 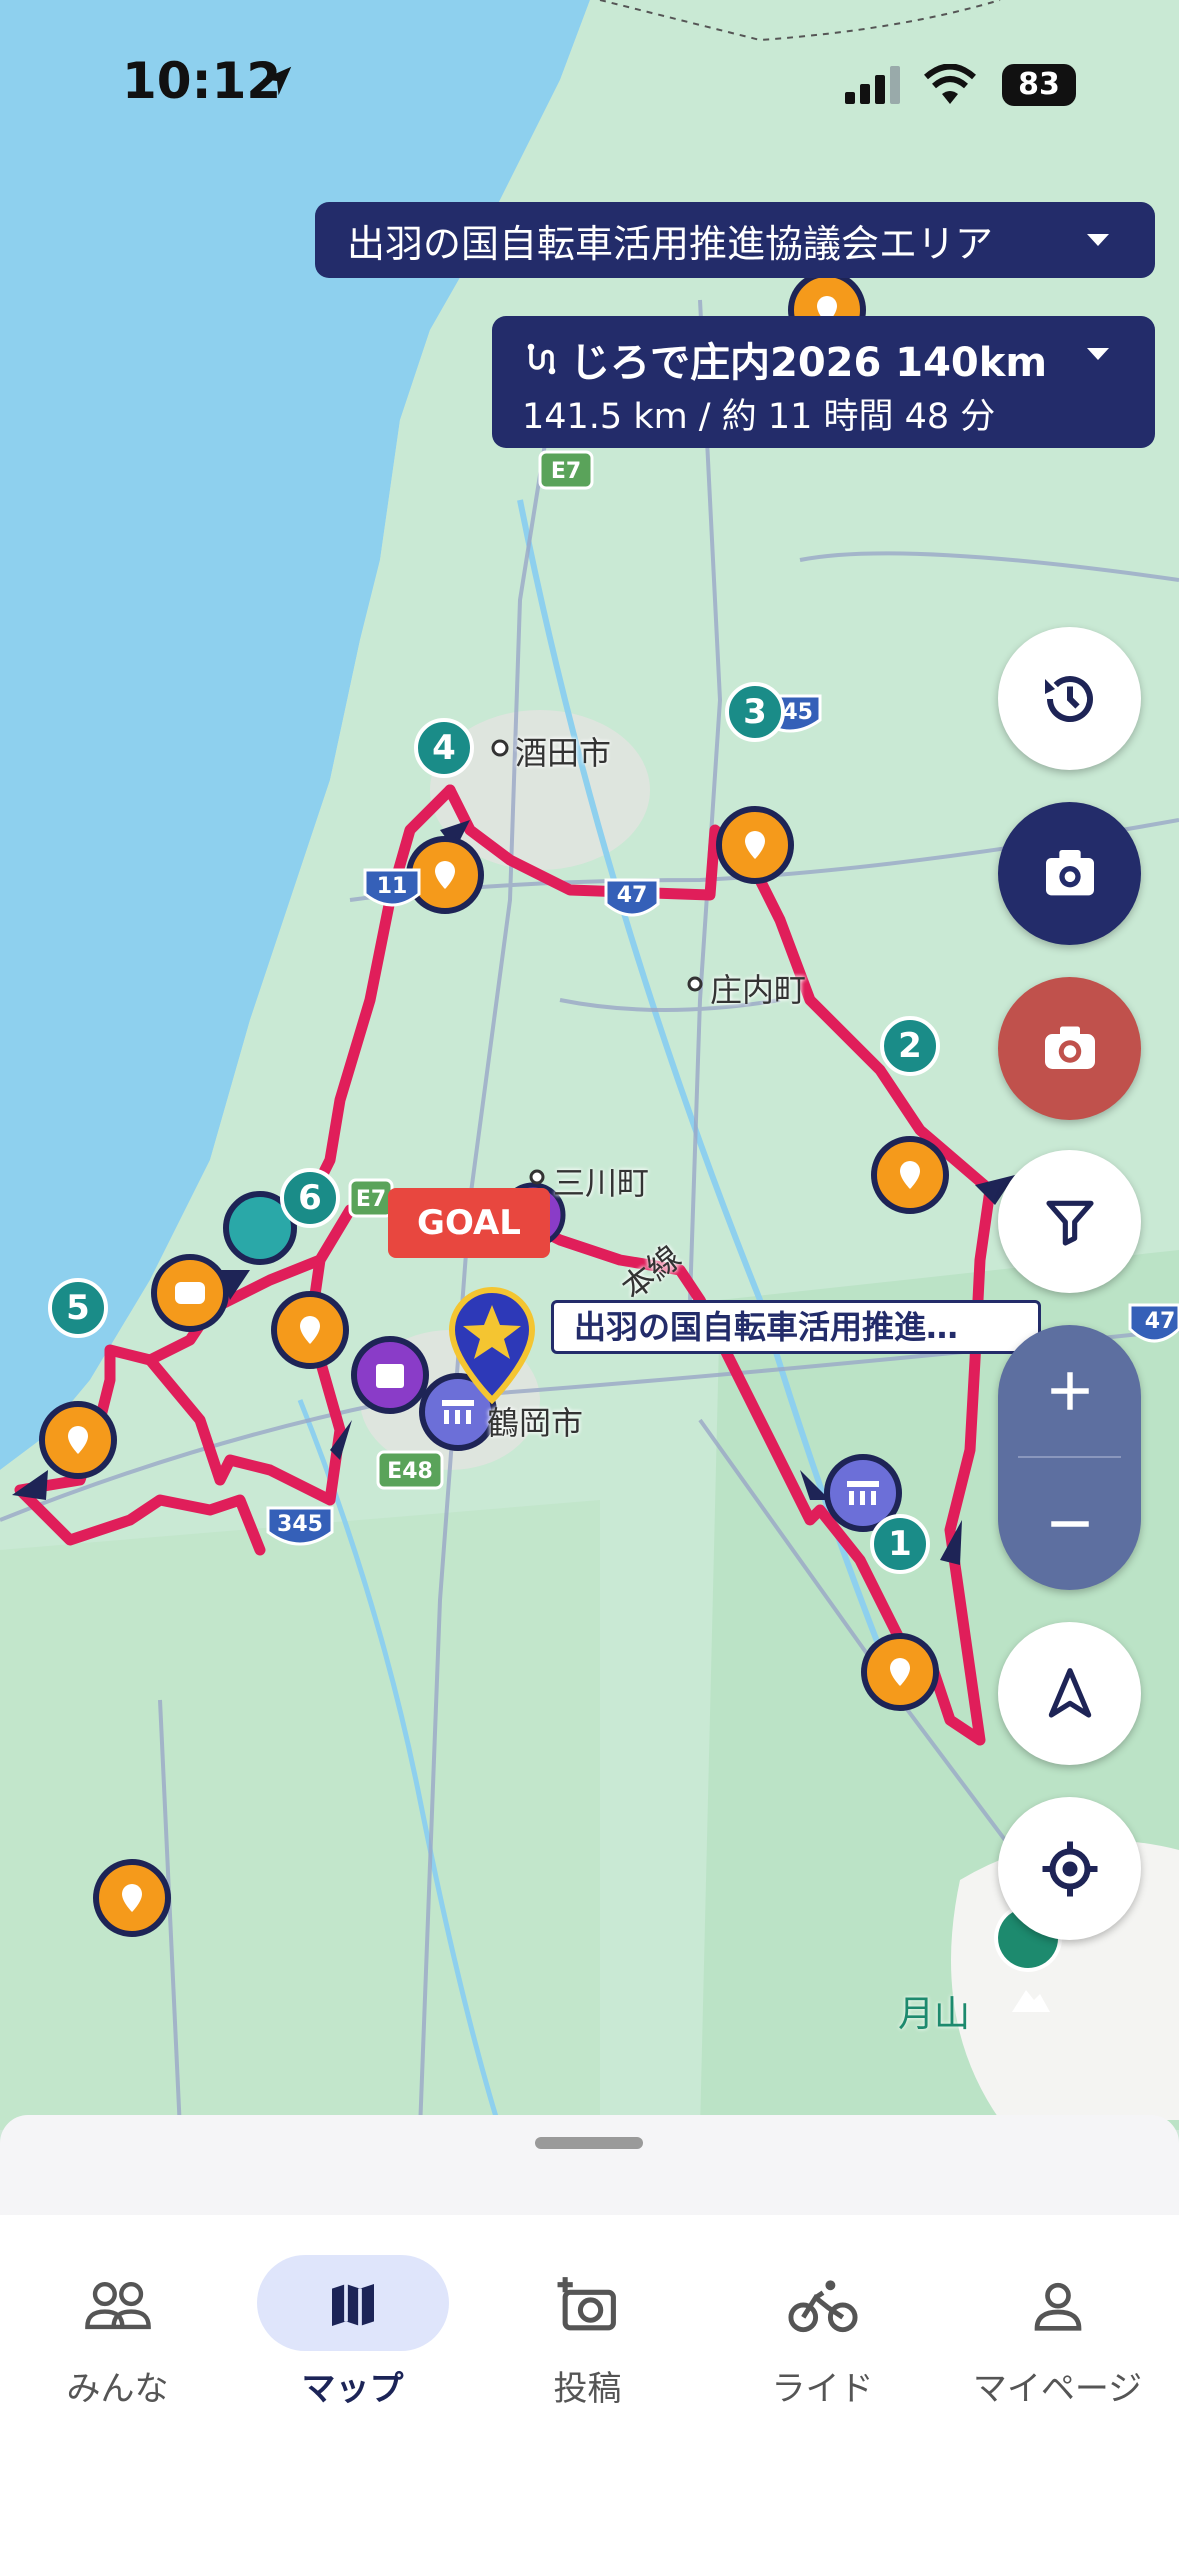 I want to click on svg-text: E48, so click(x=410, y=1471).